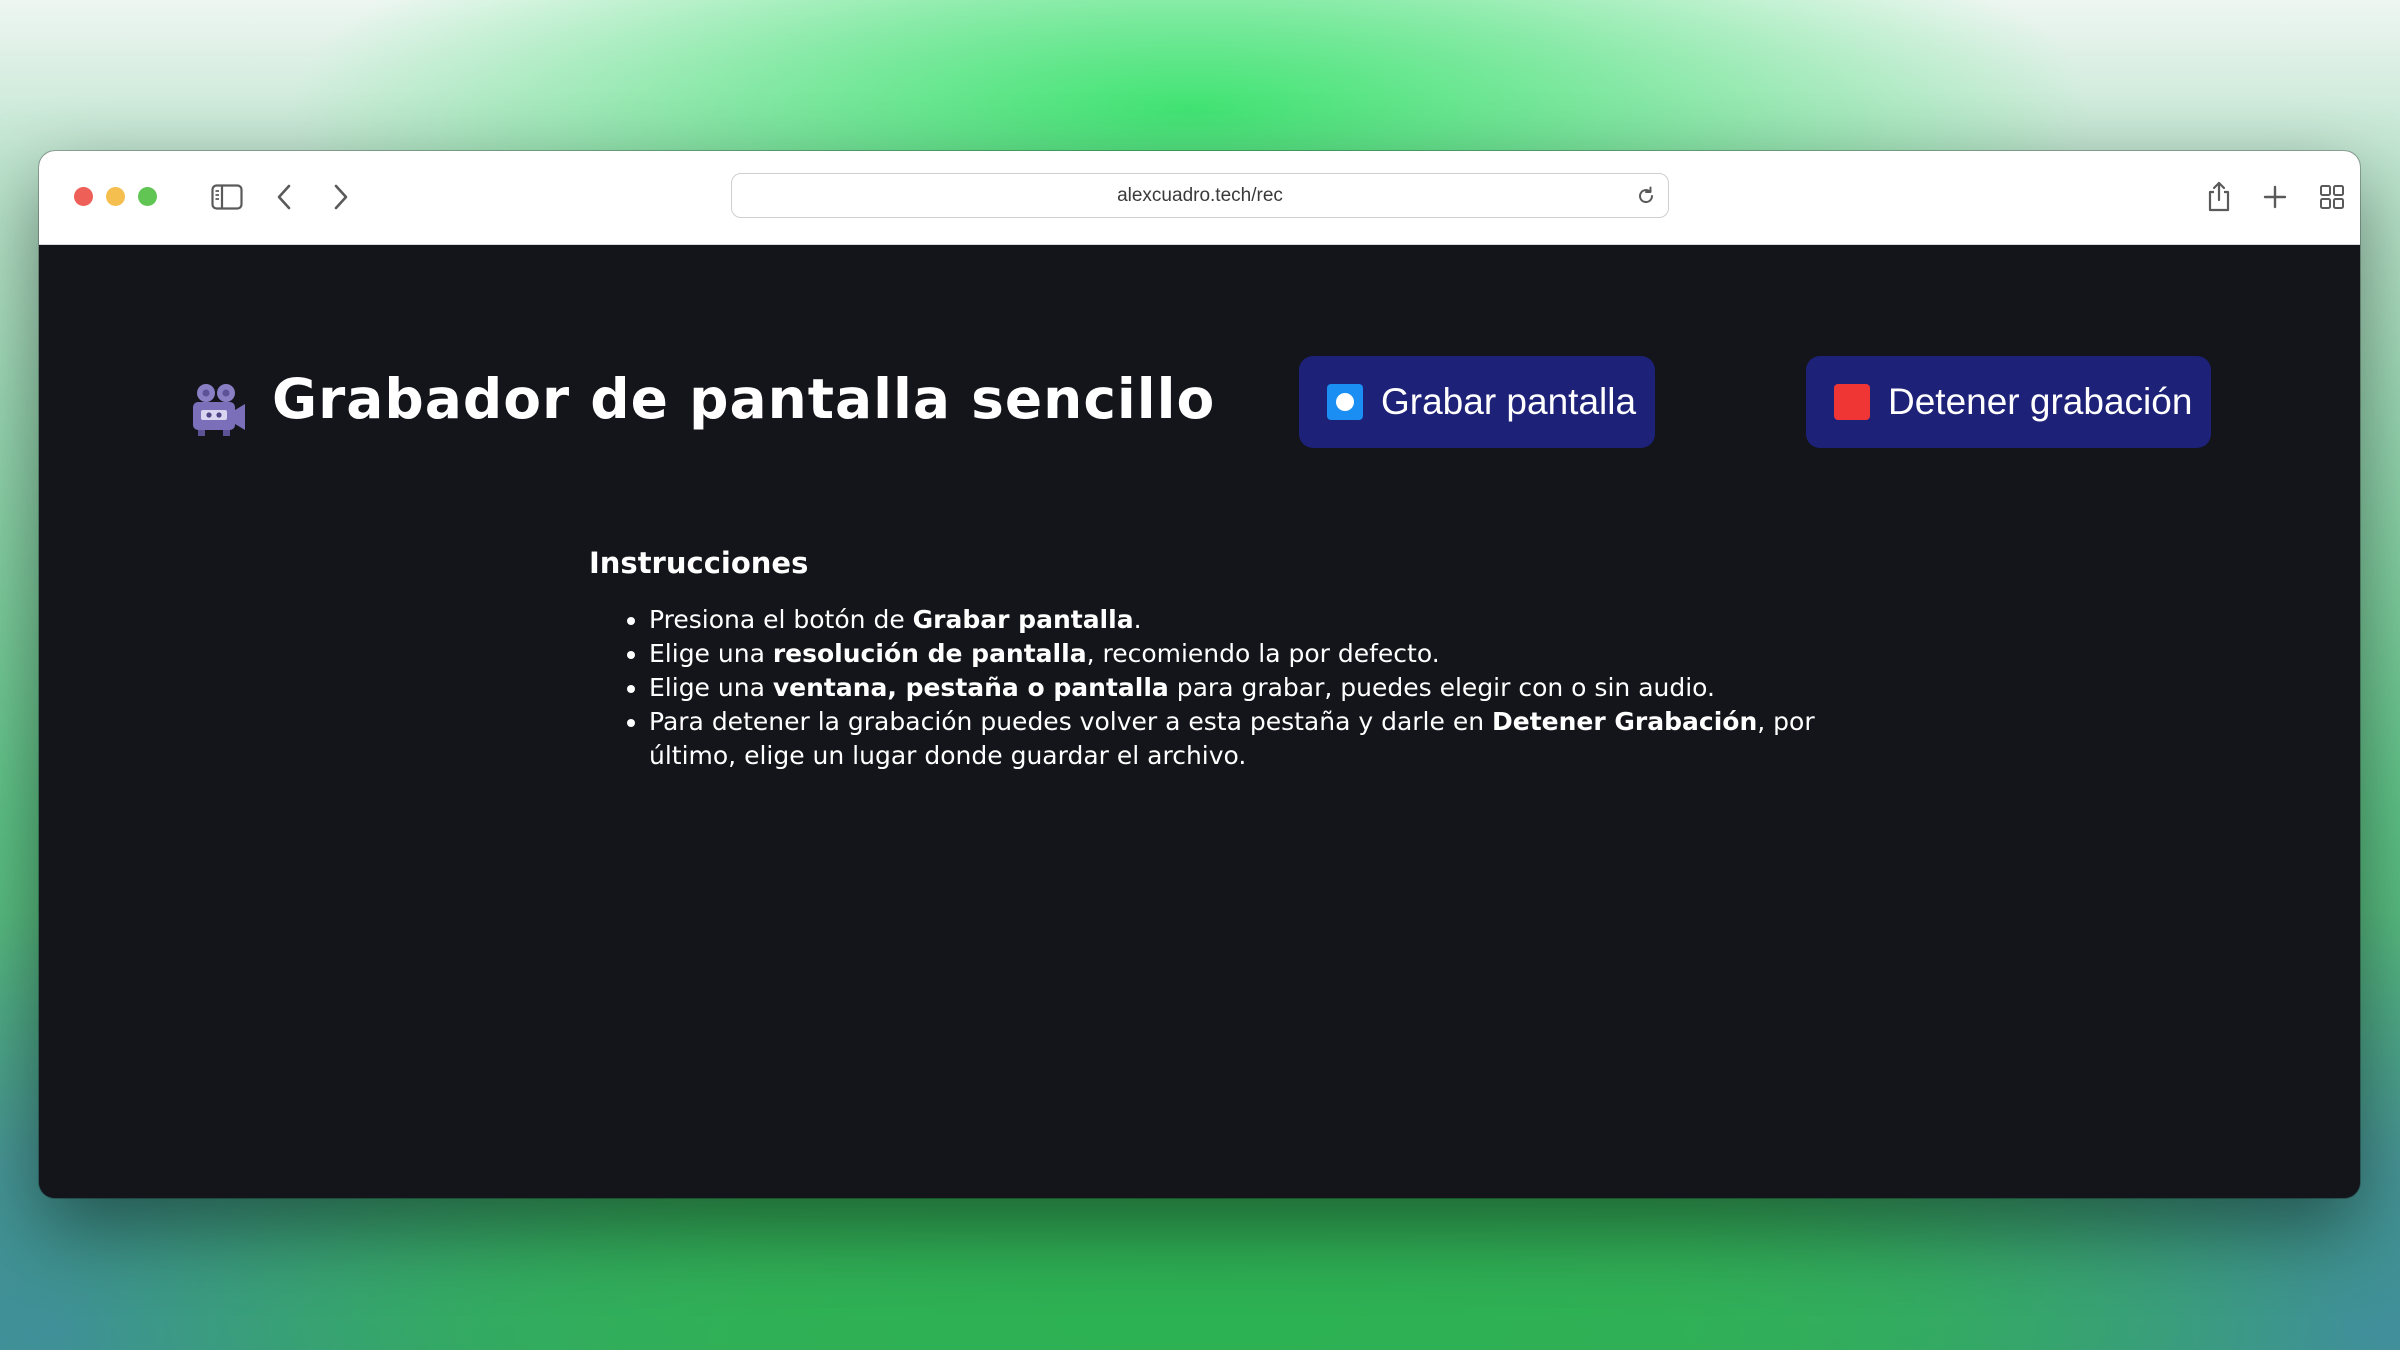  Describe the element at coordinates (699, 563) in the screenshot. I see `instructions-heading: Instrucciones` at that location.